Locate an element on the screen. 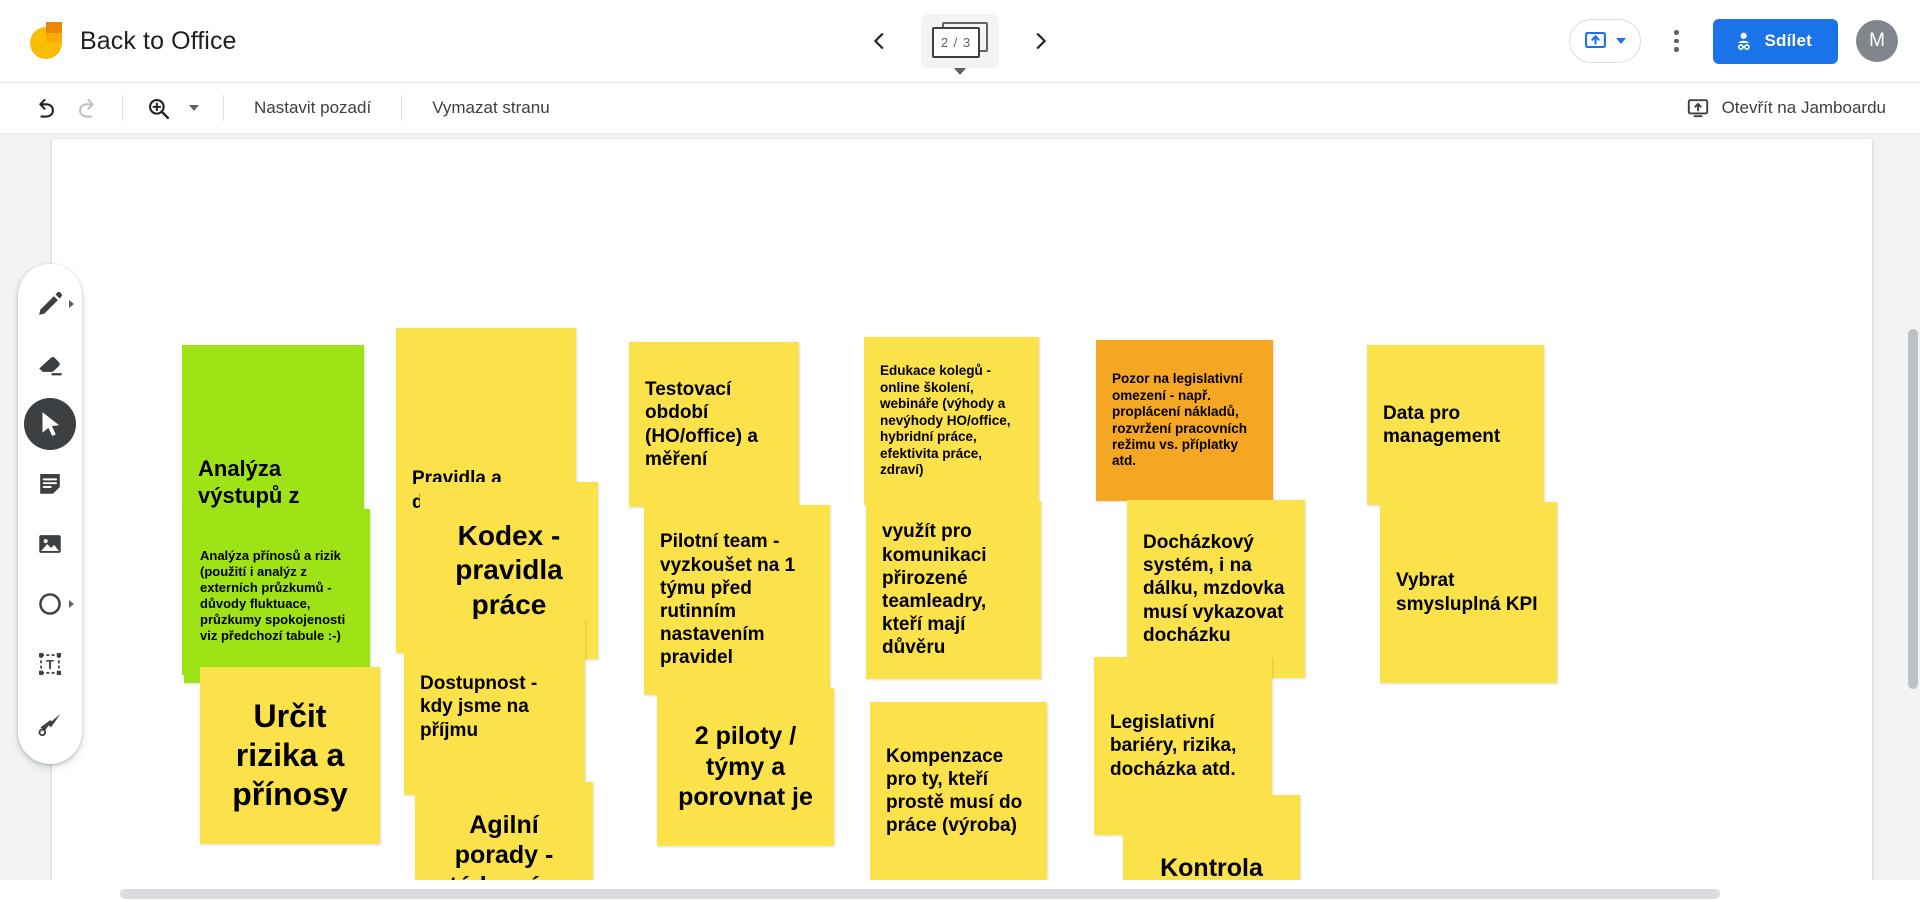  pen-icon is located at coordinates (50, 304).